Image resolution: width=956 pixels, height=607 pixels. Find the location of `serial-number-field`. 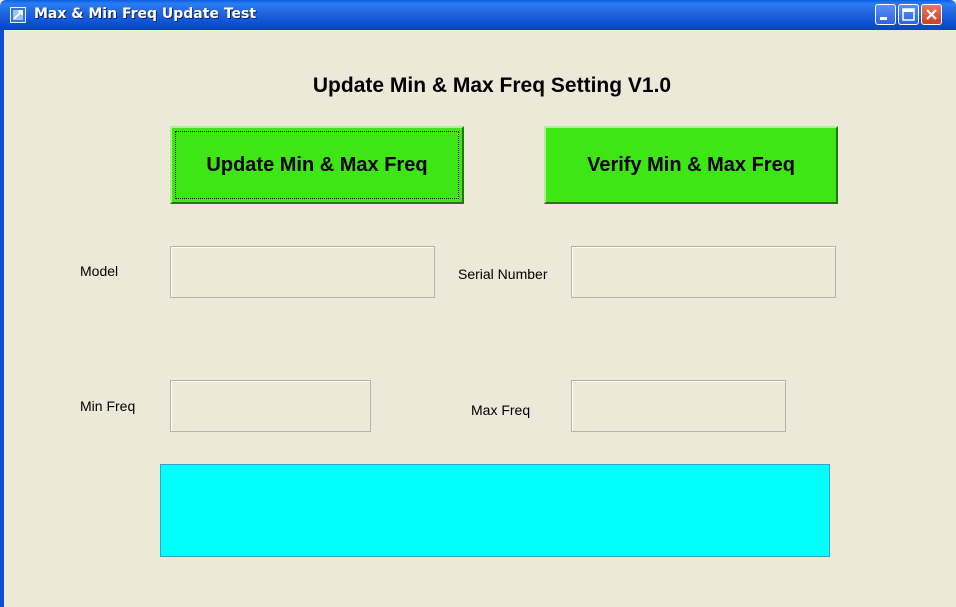

serial-number-field is located at coordinates (703, 272).